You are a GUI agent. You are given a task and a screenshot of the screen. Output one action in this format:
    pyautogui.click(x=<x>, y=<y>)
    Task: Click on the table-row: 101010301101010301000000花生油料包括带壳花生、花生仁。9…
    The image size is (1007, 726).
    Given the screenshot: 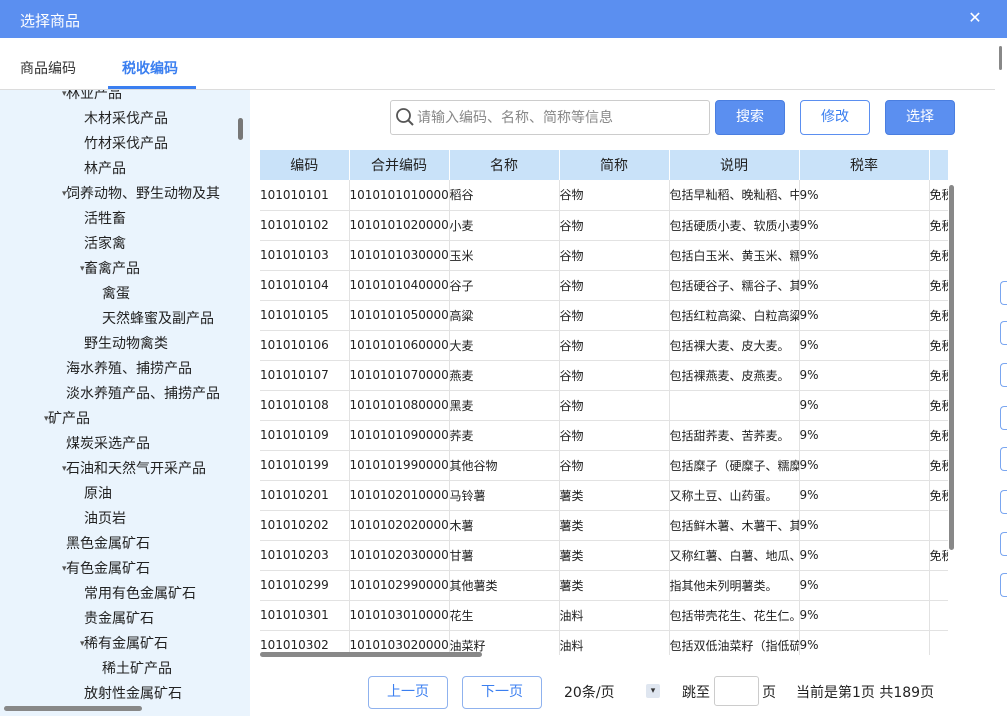 What is the action you would take?
    pyautogui.click(x=604, y=615)
    